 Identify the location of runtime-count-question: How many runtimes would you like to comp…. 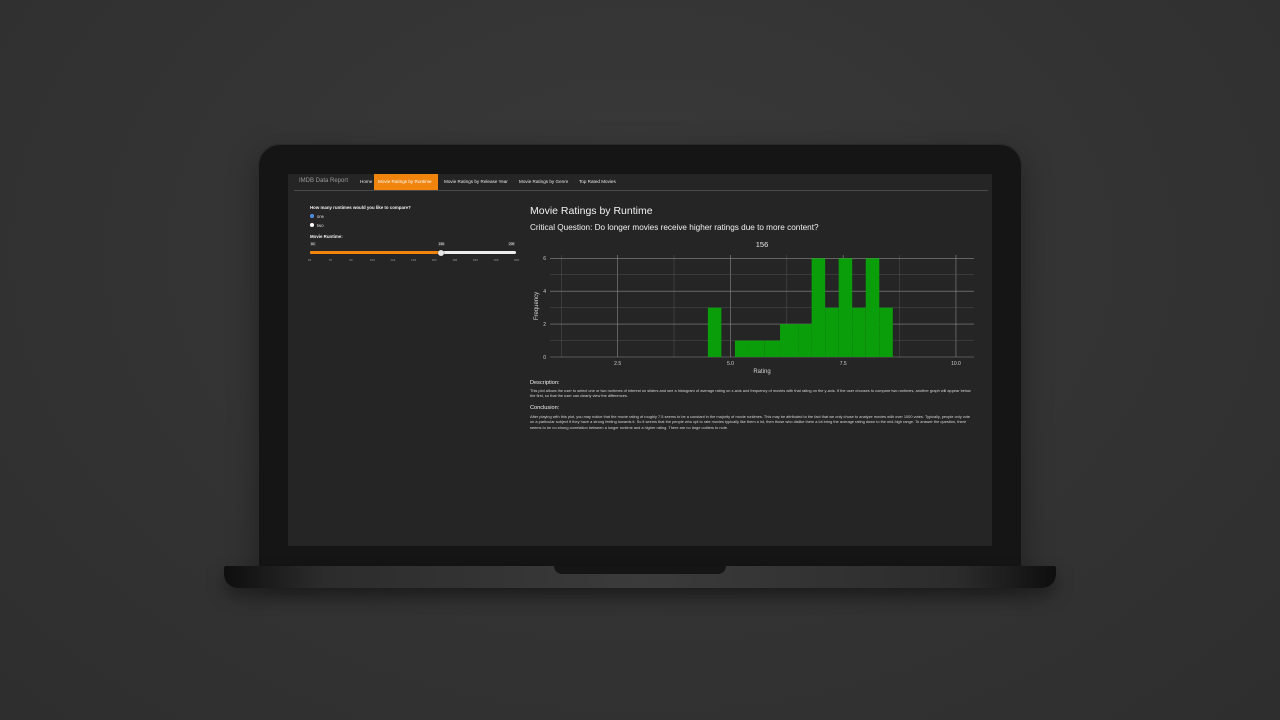
(360, 207).